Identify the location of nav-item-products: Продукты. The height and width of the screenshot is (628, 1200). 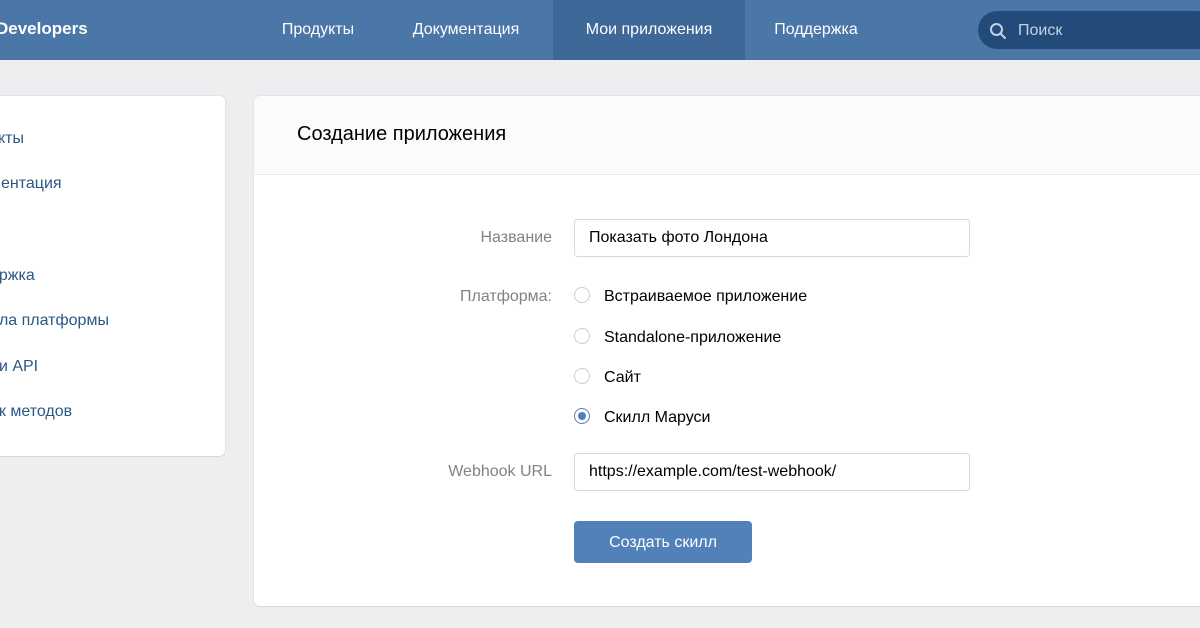
(318, 30).